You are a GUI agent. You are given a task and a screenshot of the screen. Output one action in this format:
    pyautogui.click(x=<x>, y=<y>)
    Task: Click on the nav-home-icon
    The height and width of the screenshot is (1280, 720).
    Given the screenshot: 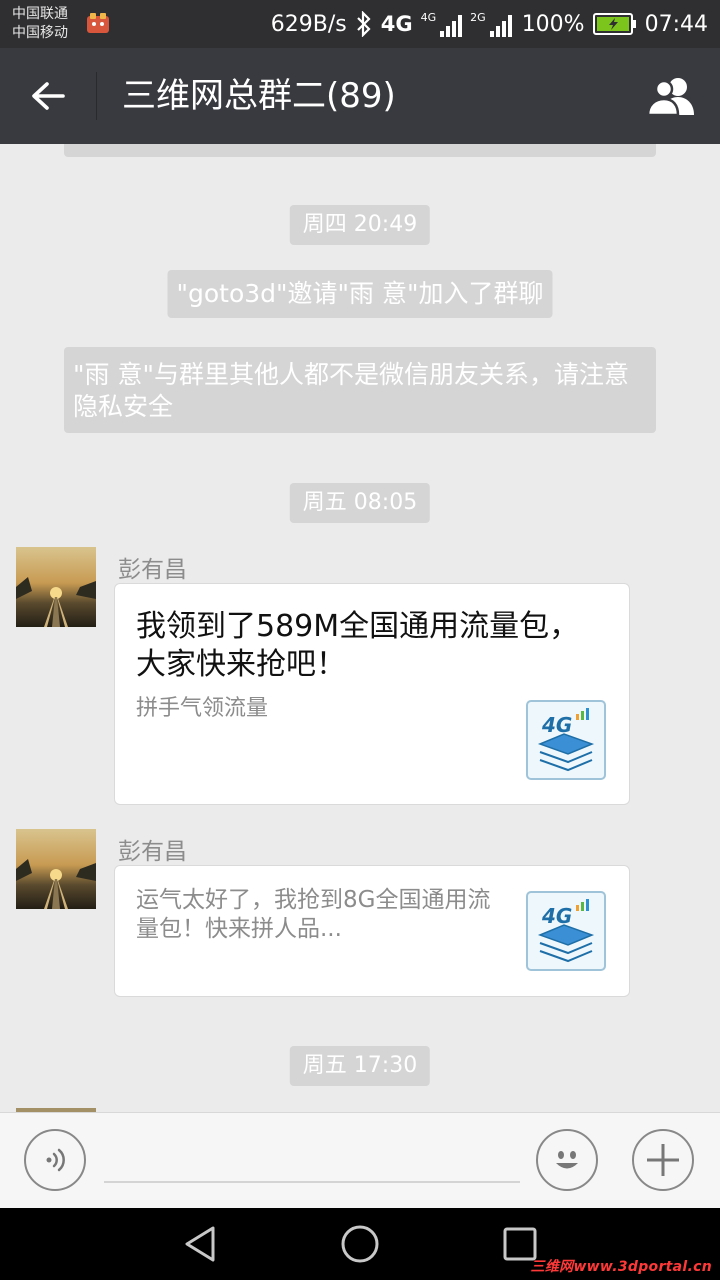 What is the action you would take?
    pyautogui.click(x=360, y=1244)
    